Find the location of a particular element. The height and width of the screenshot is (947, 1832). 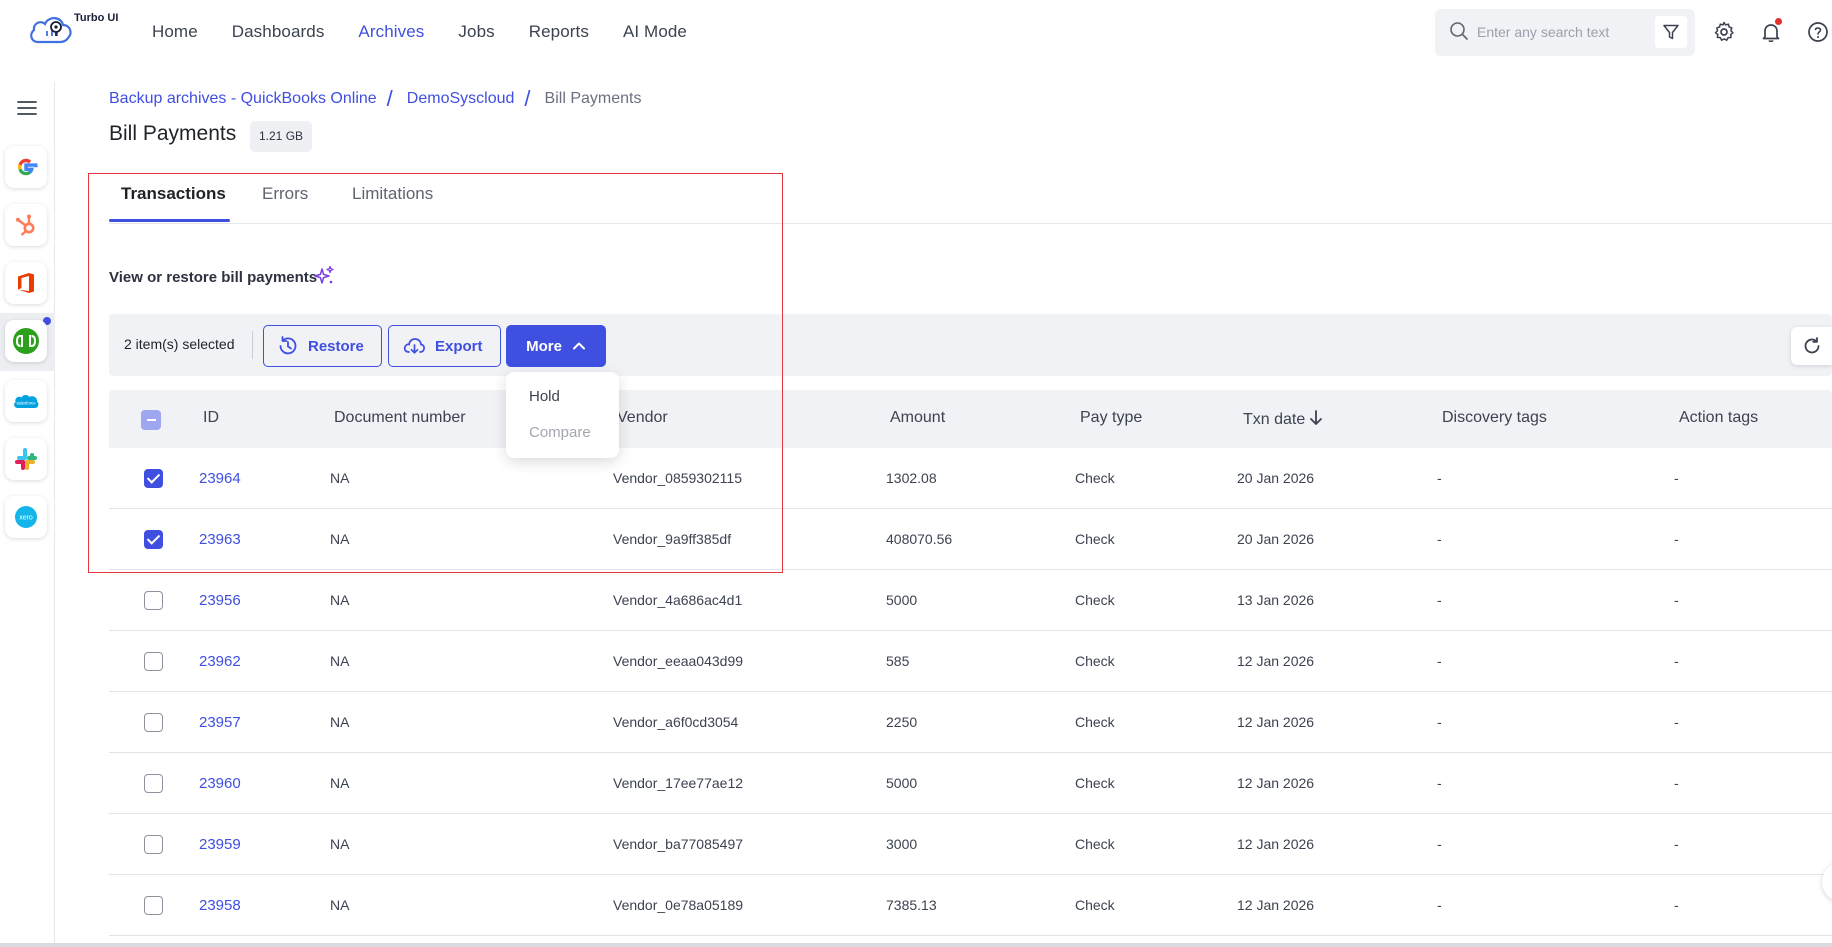

cell-id: 23956 is located at coordinates (220, 600).